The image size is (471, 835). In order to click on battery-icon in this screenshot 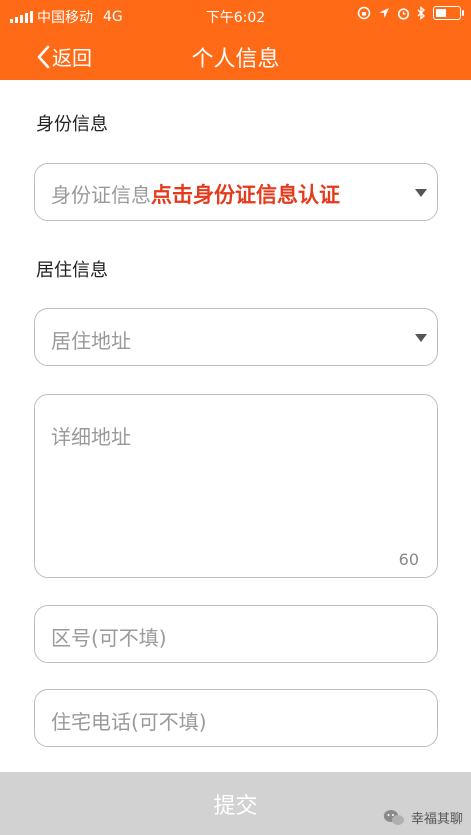, I will do `click(448, 13)`.